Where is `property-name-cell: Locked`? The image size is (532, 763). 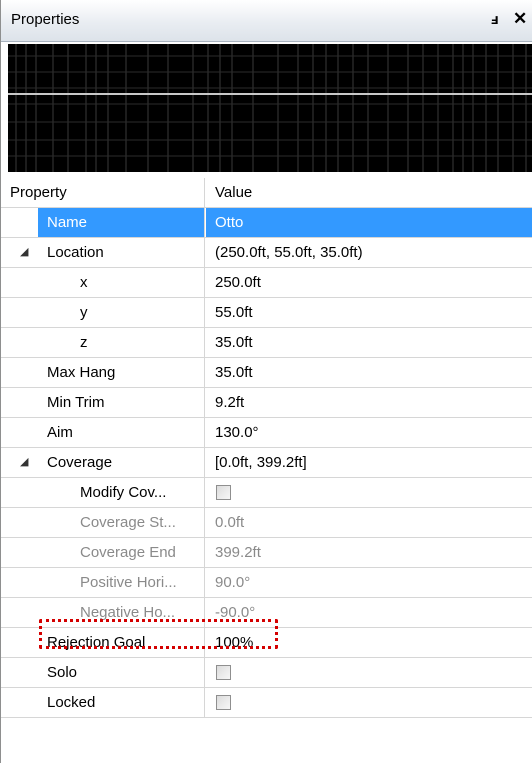
property-name-cell: Locked is located at coordinates (103, 702).